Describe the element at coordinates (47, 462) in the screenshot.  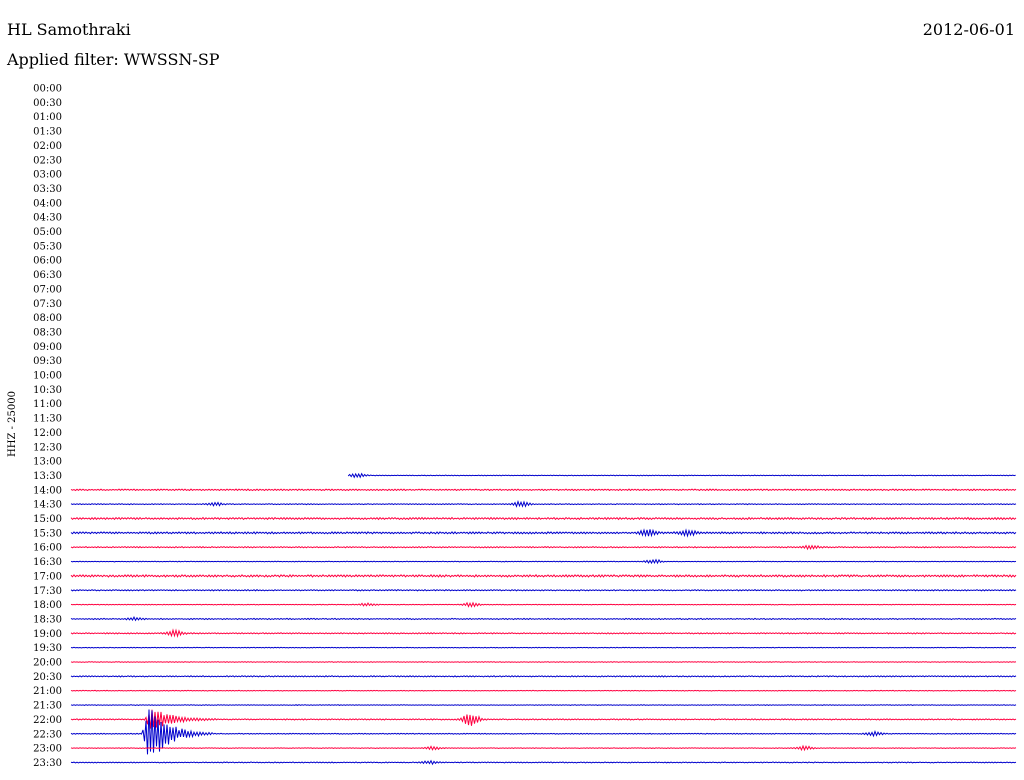
I see `time-tick-label: 13:00` at that location.